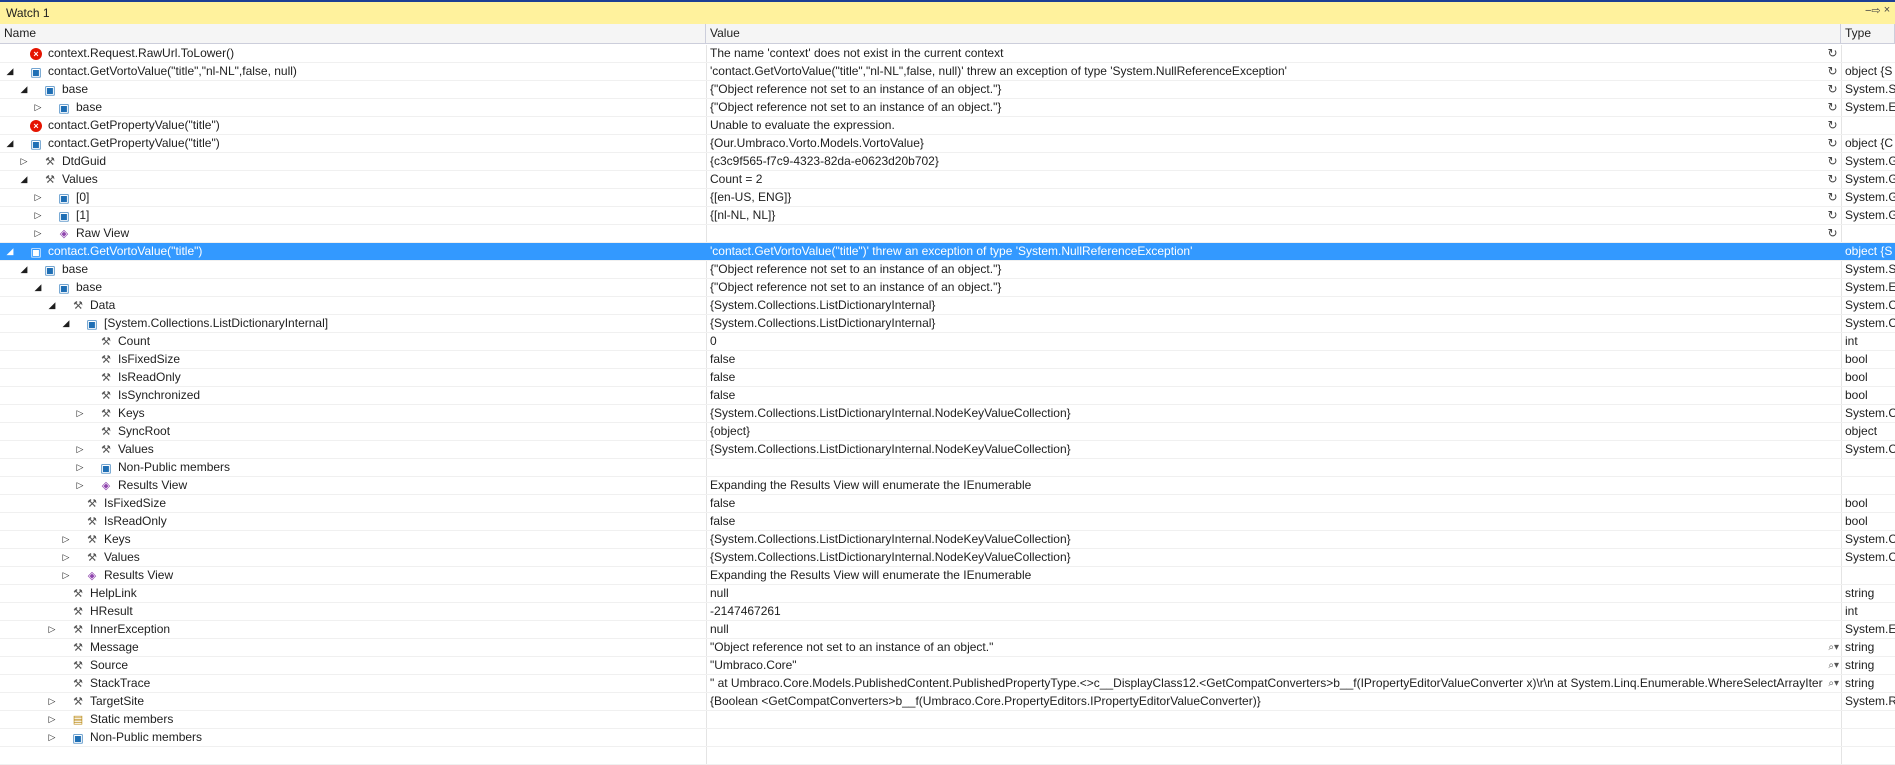 Image resolution: width=1895 pixels, height=765 pixels. What do you see at coordinates (1273, 719) in the screenshot?
I see `watch-value-cell` at bounding box center [1273, 719].